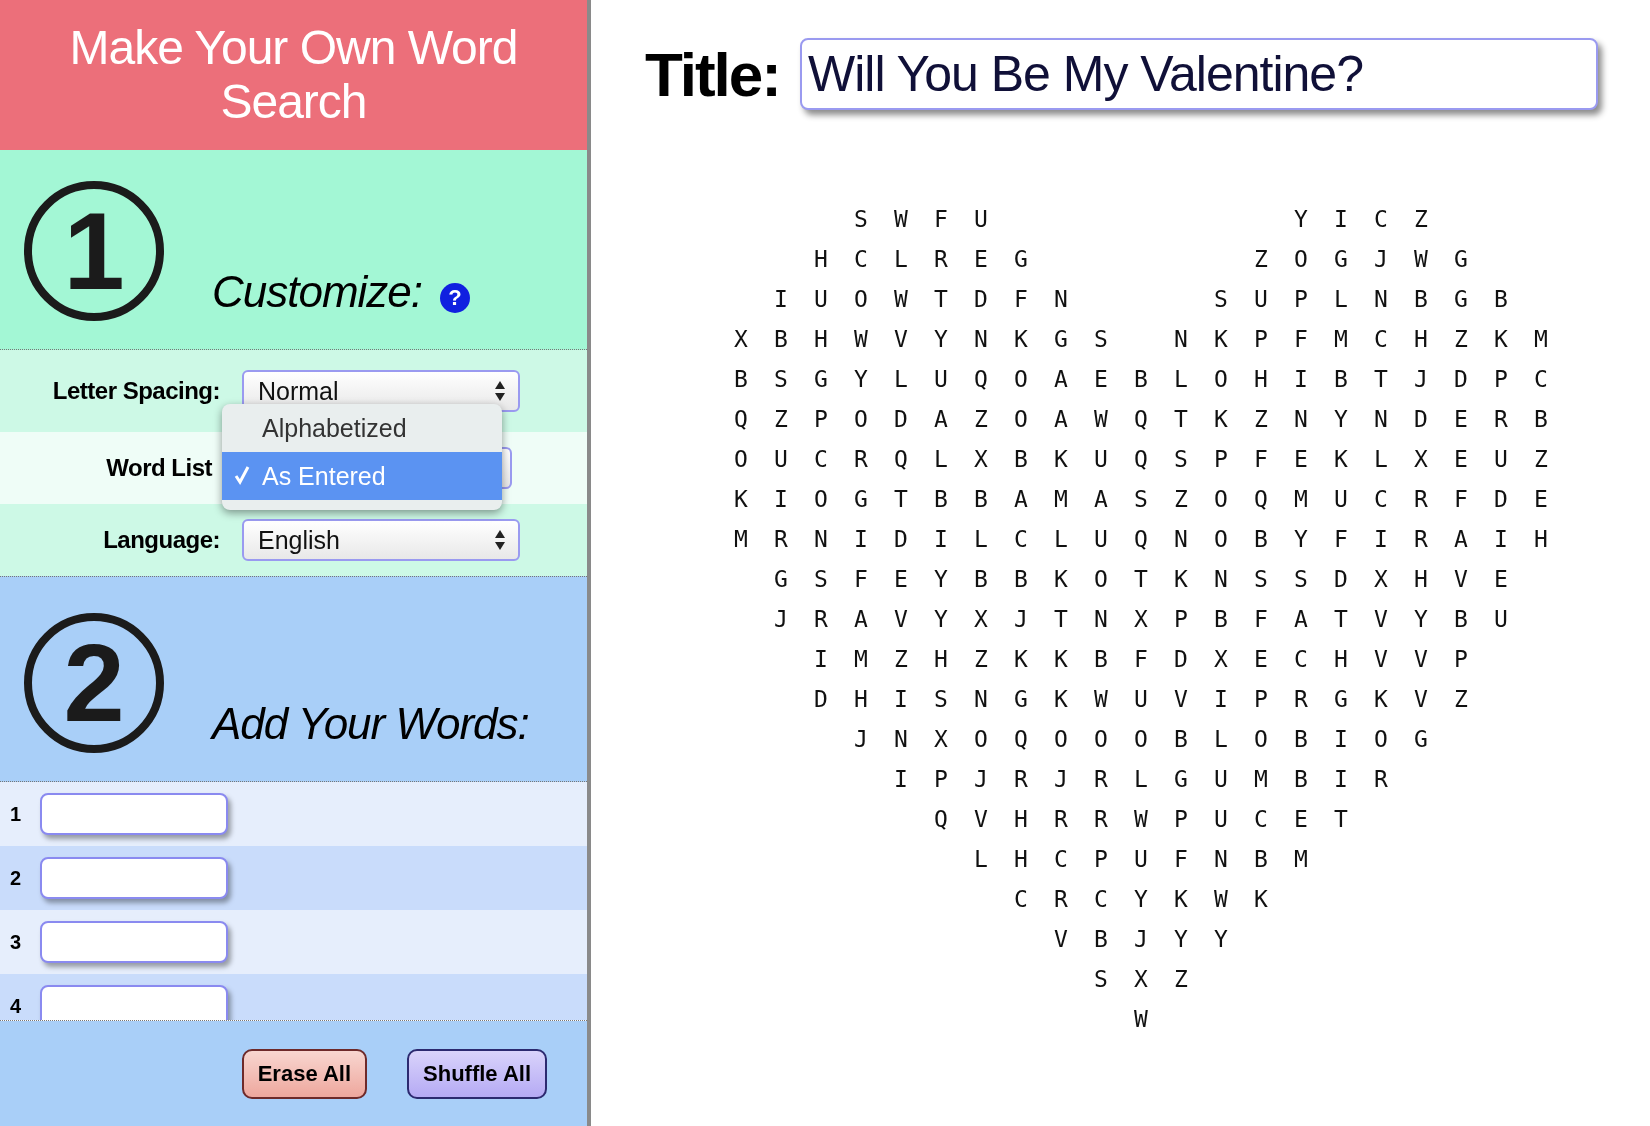  Describe the element at coordinates (712, 74) in the screenshot. I see `title-label: Title:` at that location.